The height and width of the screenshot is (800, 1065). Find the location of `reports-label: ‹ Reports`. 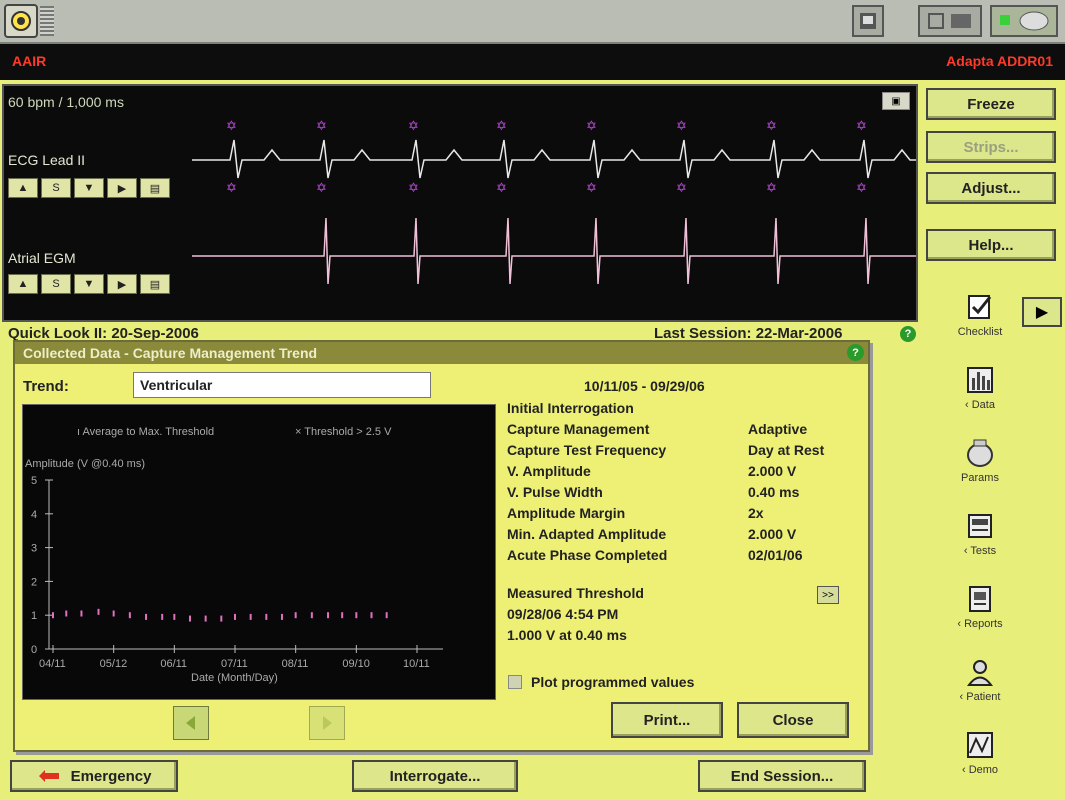

reports-label: ‹ Reports is located at coordinates (980, 624).